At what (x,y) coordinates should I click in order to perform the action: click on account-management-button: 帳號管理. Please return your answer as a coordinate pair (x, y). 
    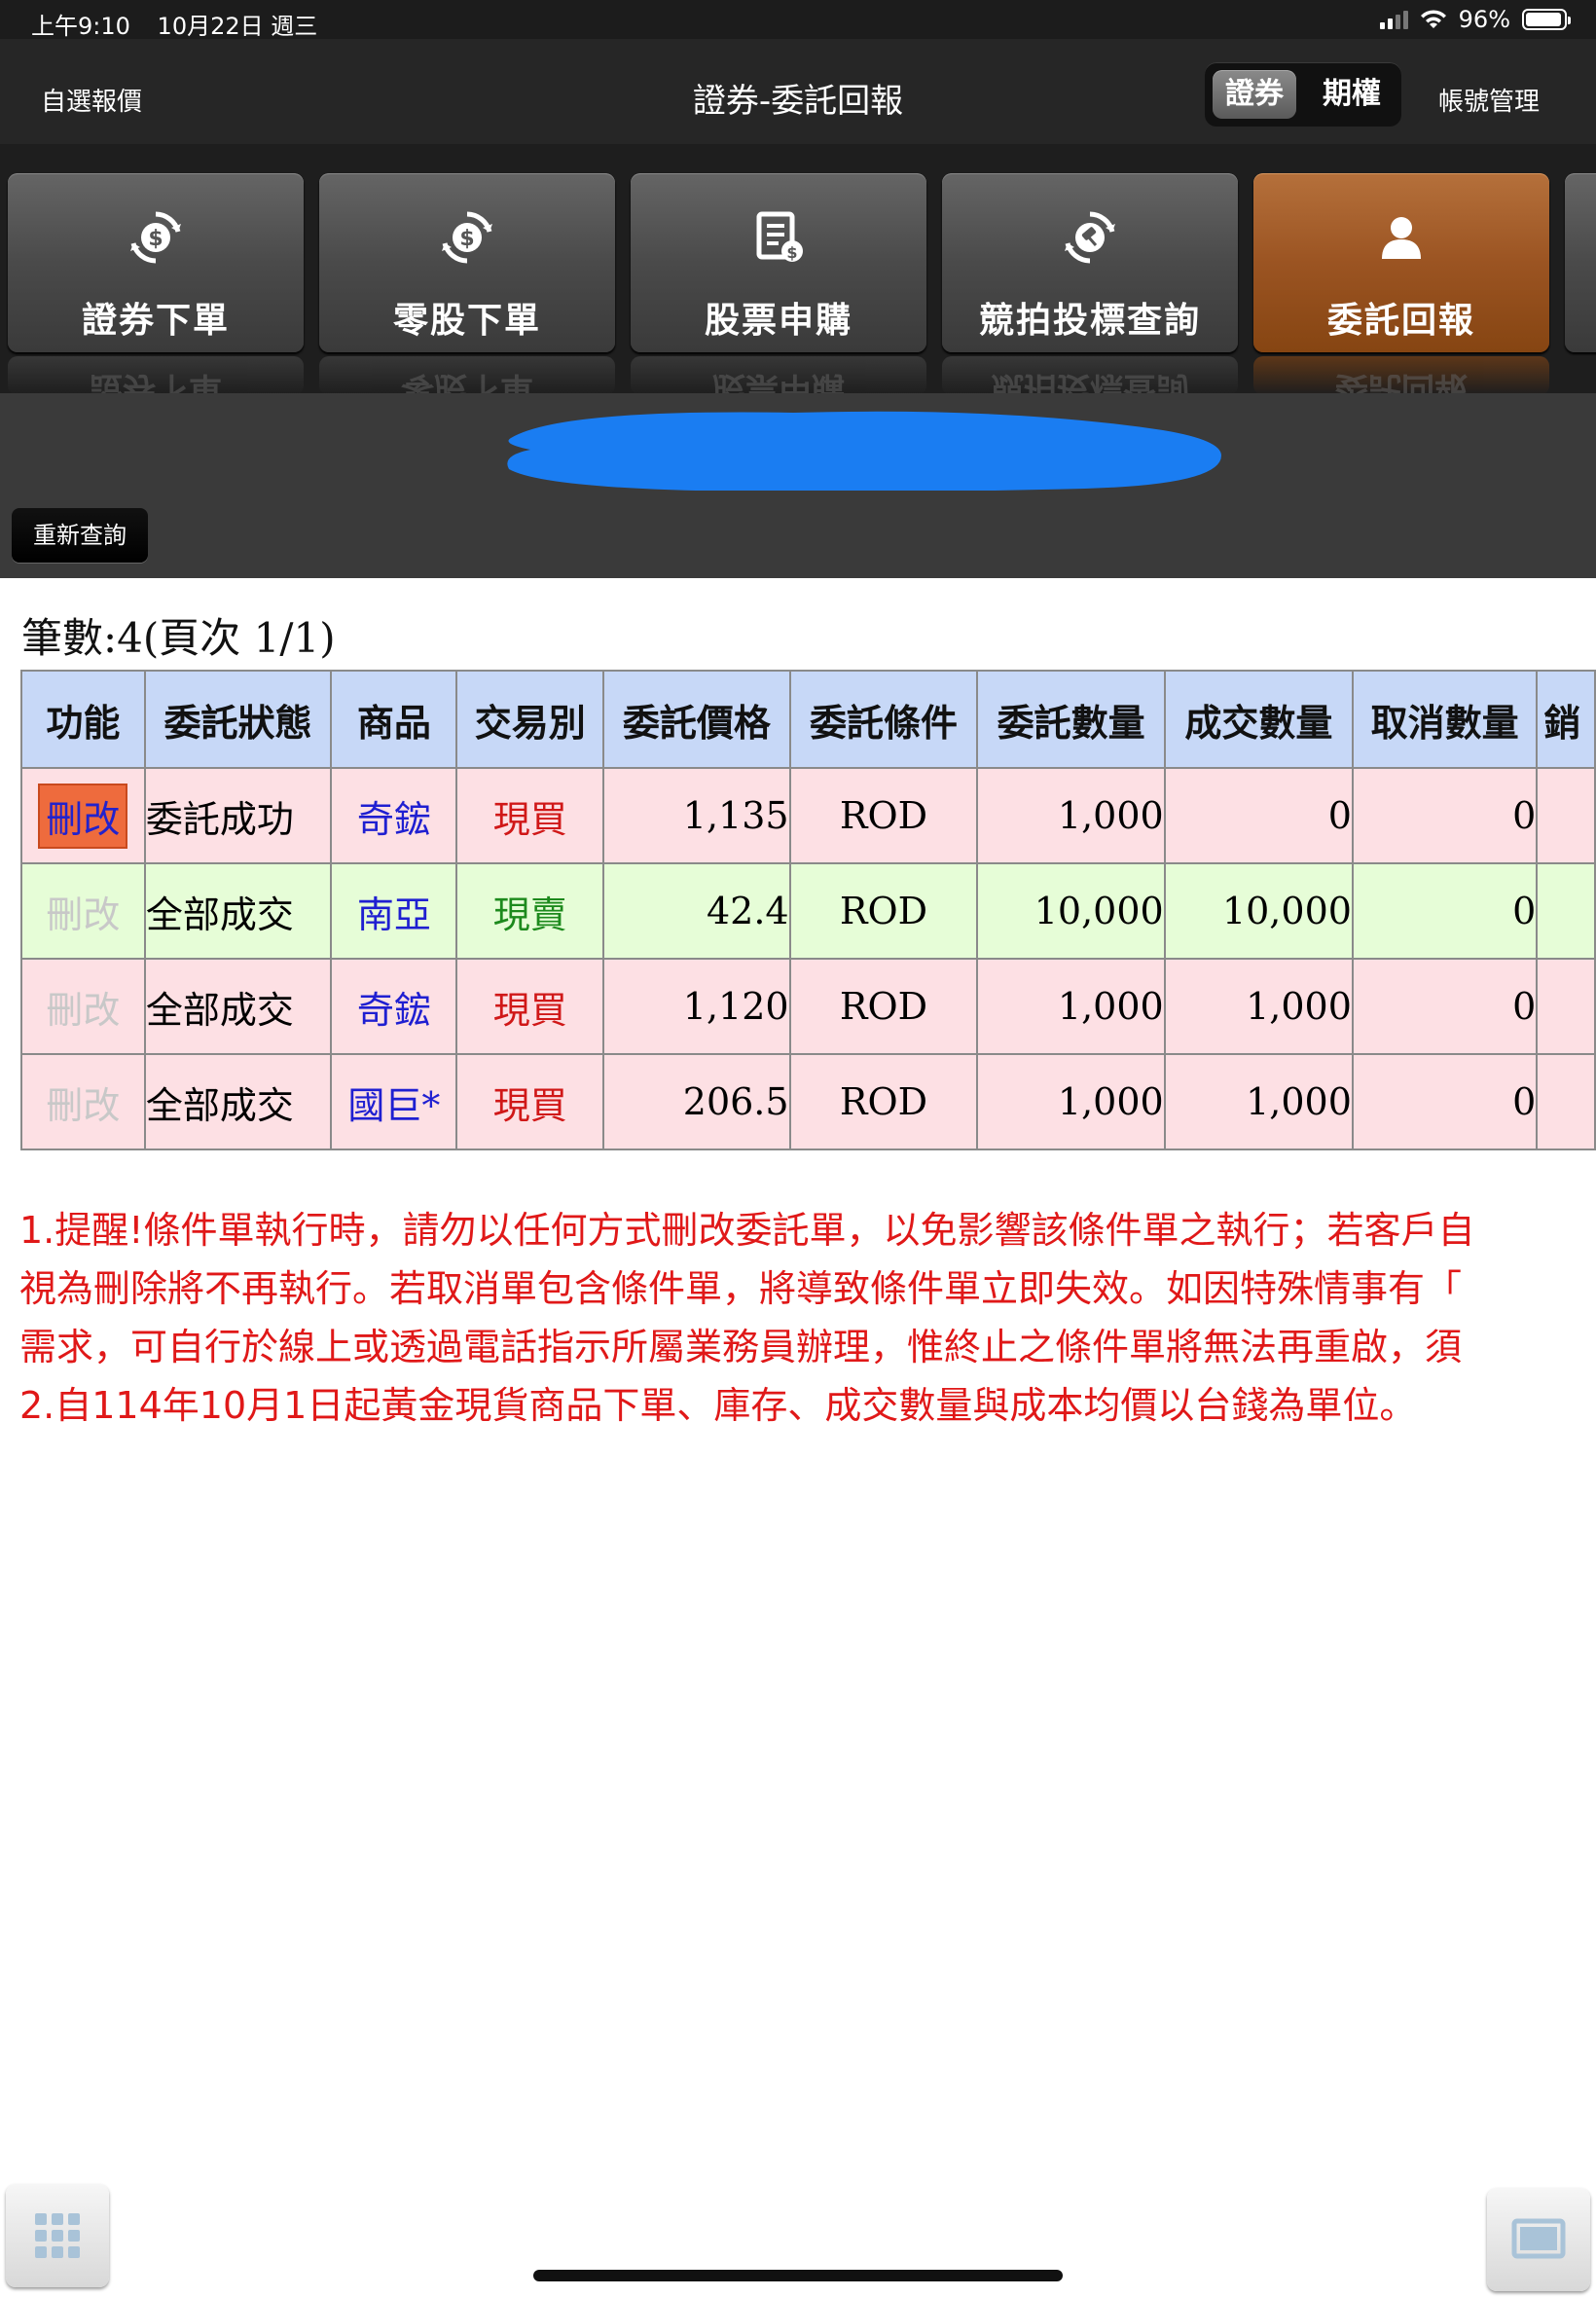
    Looking at the image, I should click on (1489, 100).